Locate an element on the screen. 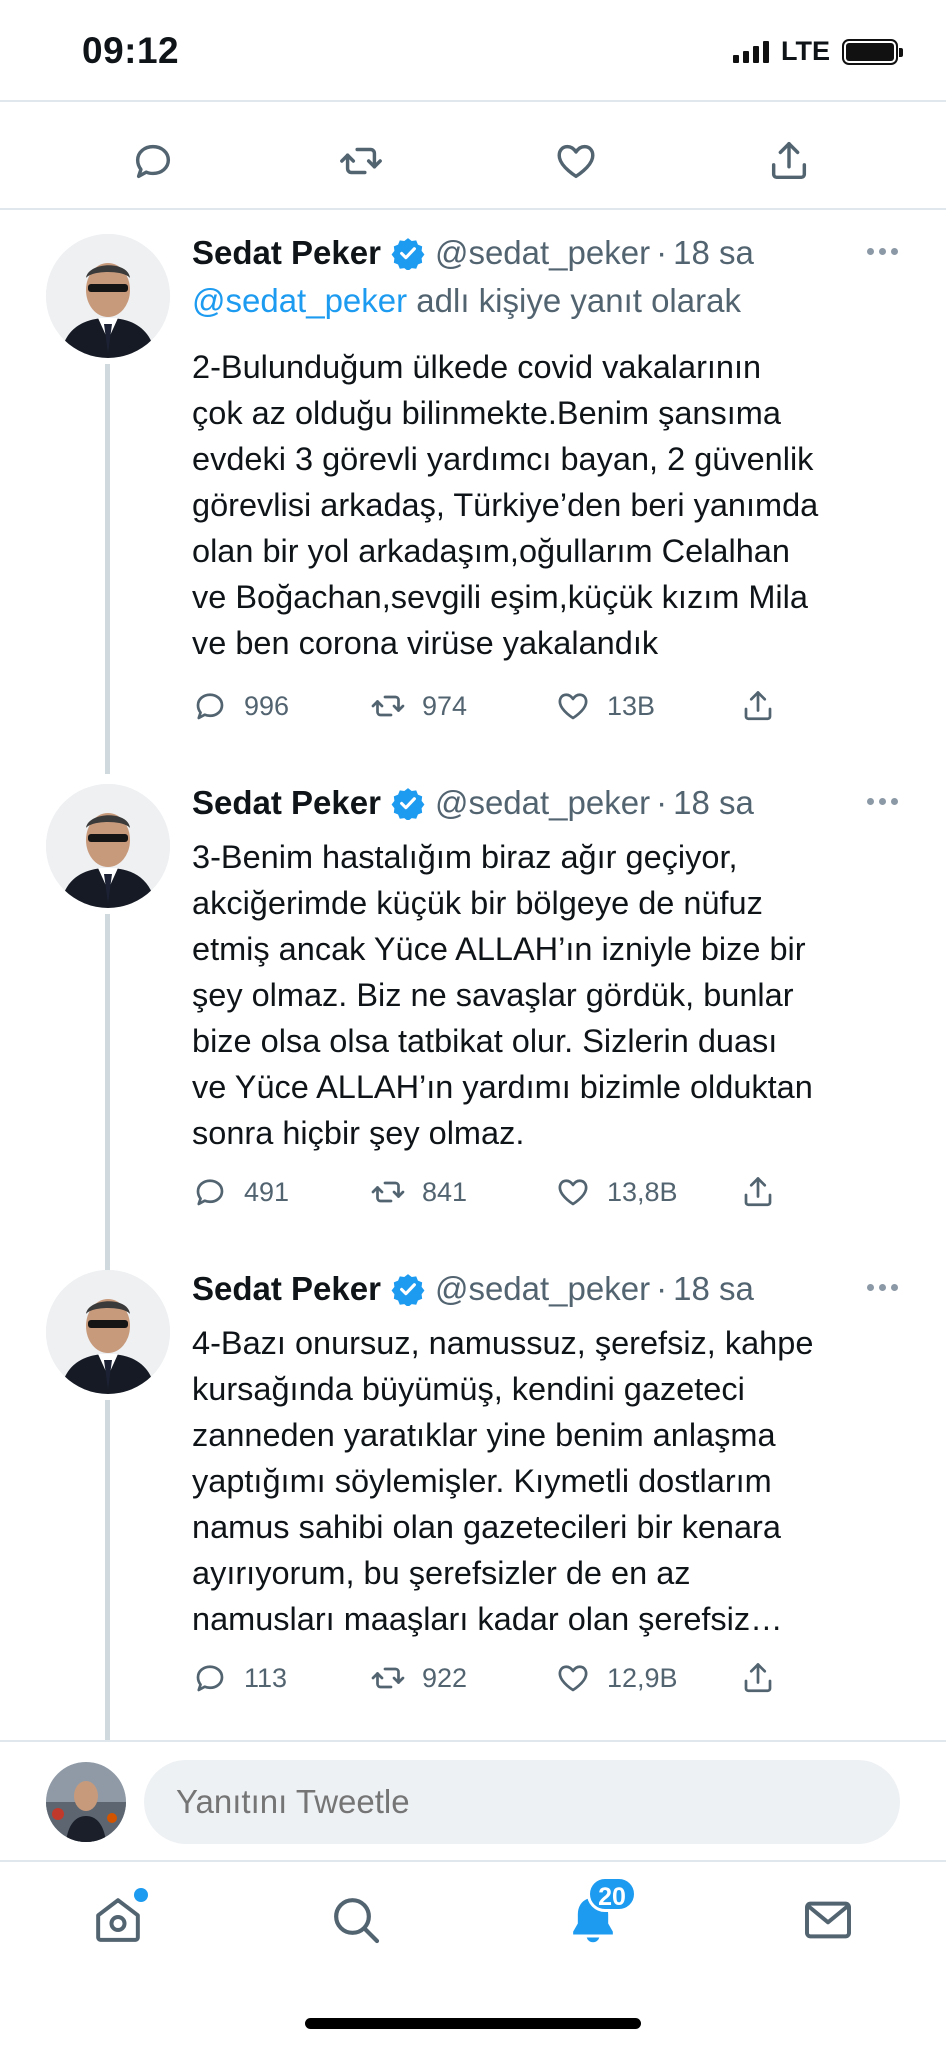 The height and width of the screenshot is (2048, 946). reply-context: @sedat_peker adlı kişiye yanıt olarak is located at coordinates (466, 301).